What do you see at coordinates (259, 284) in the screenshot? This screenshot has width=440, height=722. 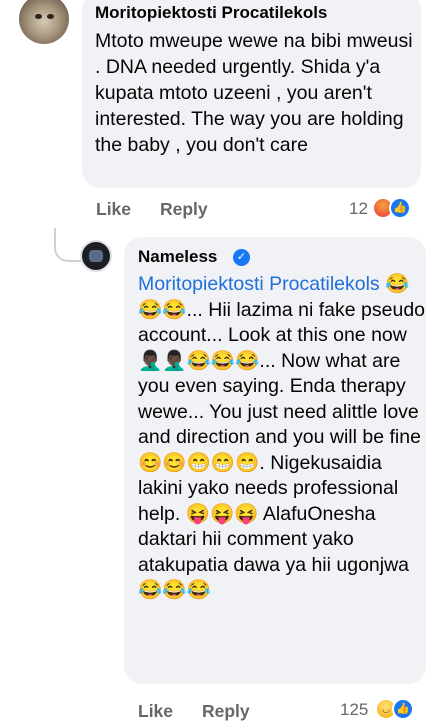 I see `mention-link: Moritopiektosti Procatilekols` at bounding box center [259, 284].